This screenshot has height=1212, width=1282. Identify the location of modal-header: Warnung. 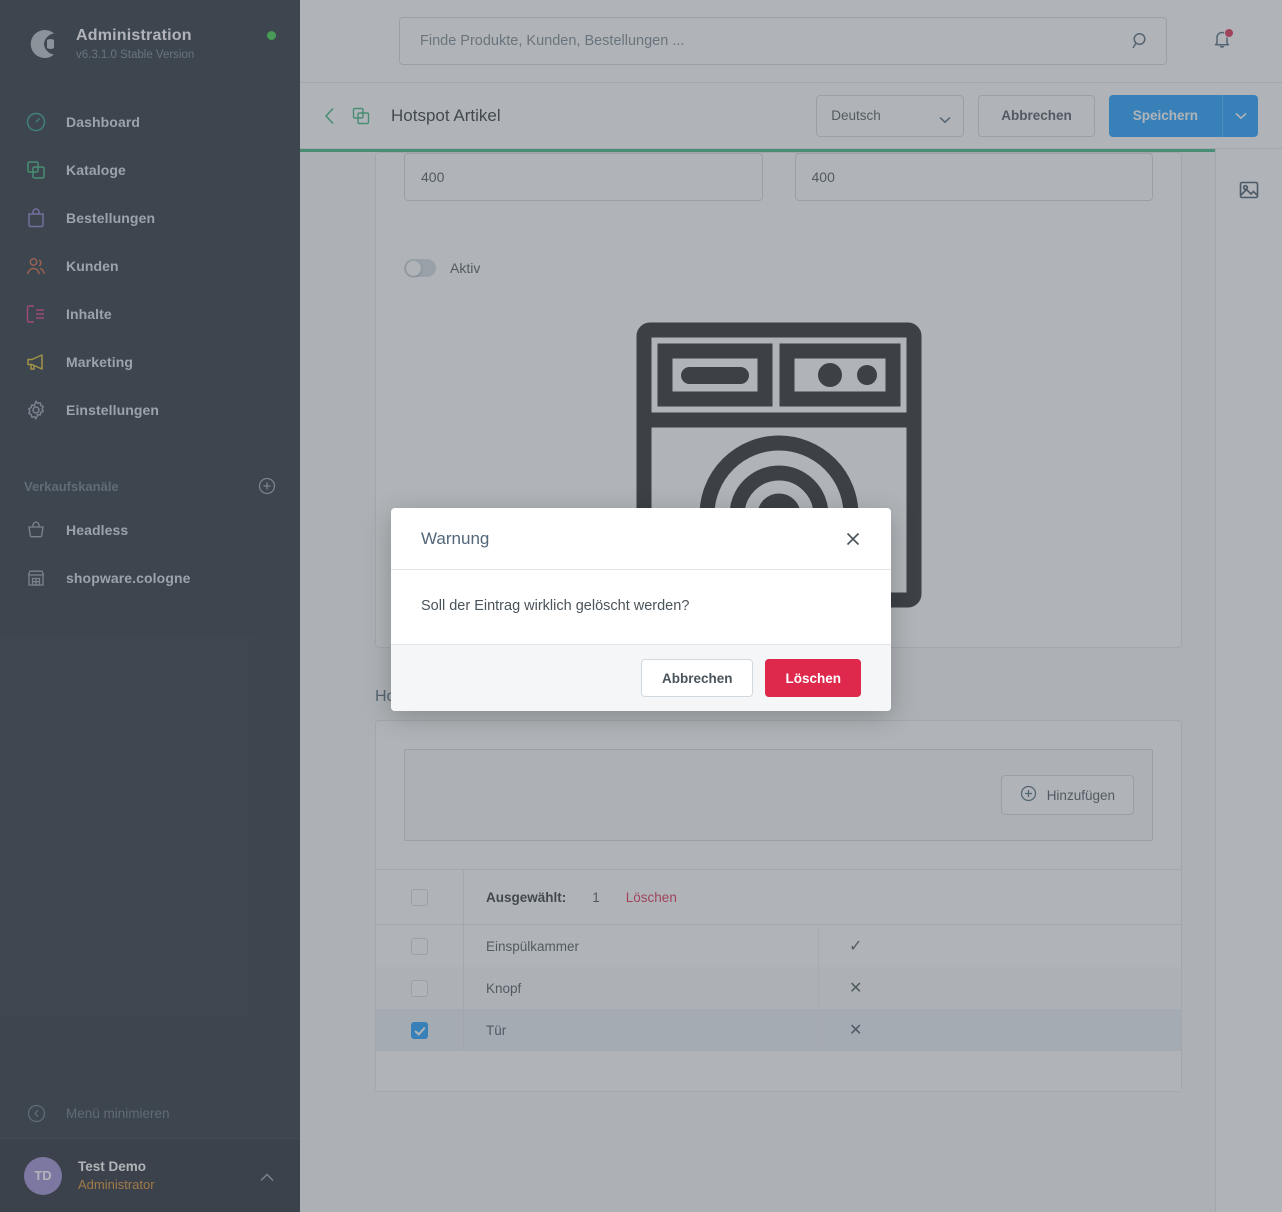
(641, 539).